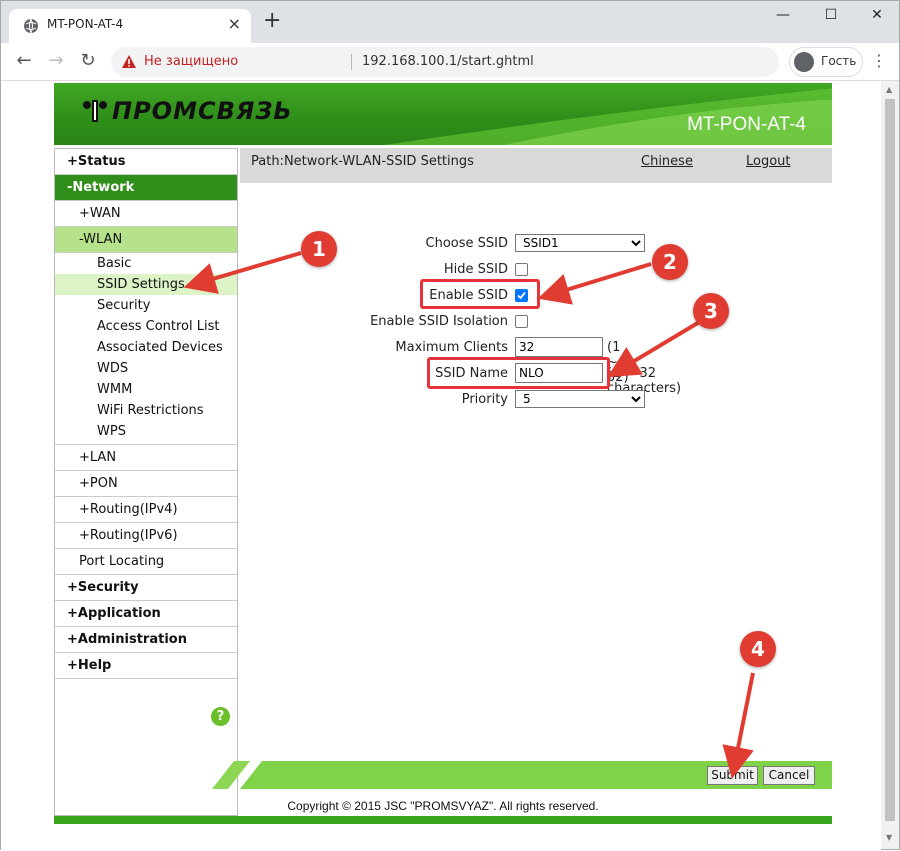 This screenshot has width=900, height=851. I want to click on vertical-scrollbar: ▲ ▼, so click(890, 465).